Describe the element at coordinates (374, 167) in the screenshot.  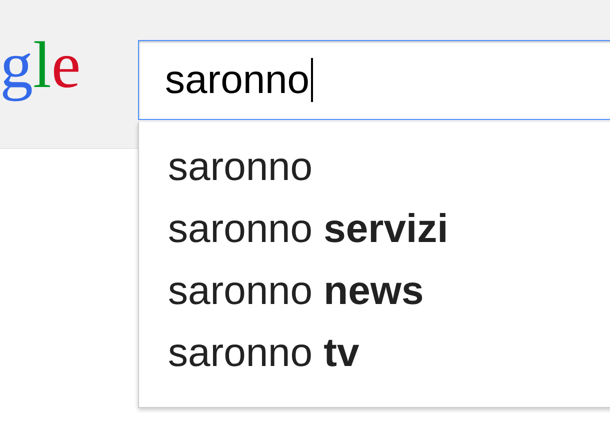
I see `suggestion-item: saronno` at that location.